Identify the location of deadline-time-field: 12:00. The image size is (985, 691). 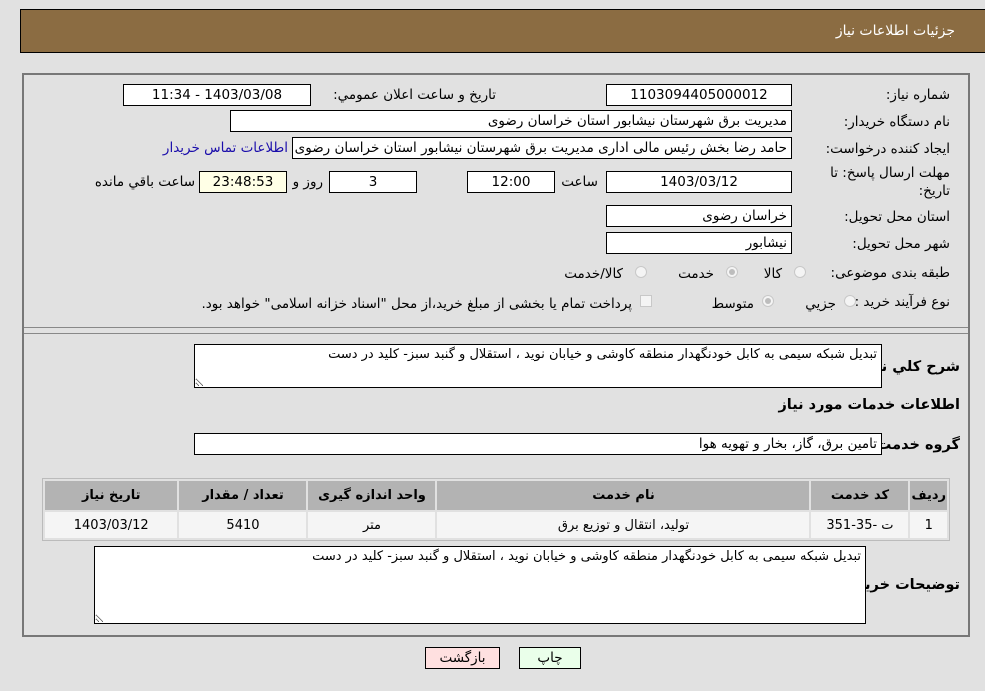
(511, 182).